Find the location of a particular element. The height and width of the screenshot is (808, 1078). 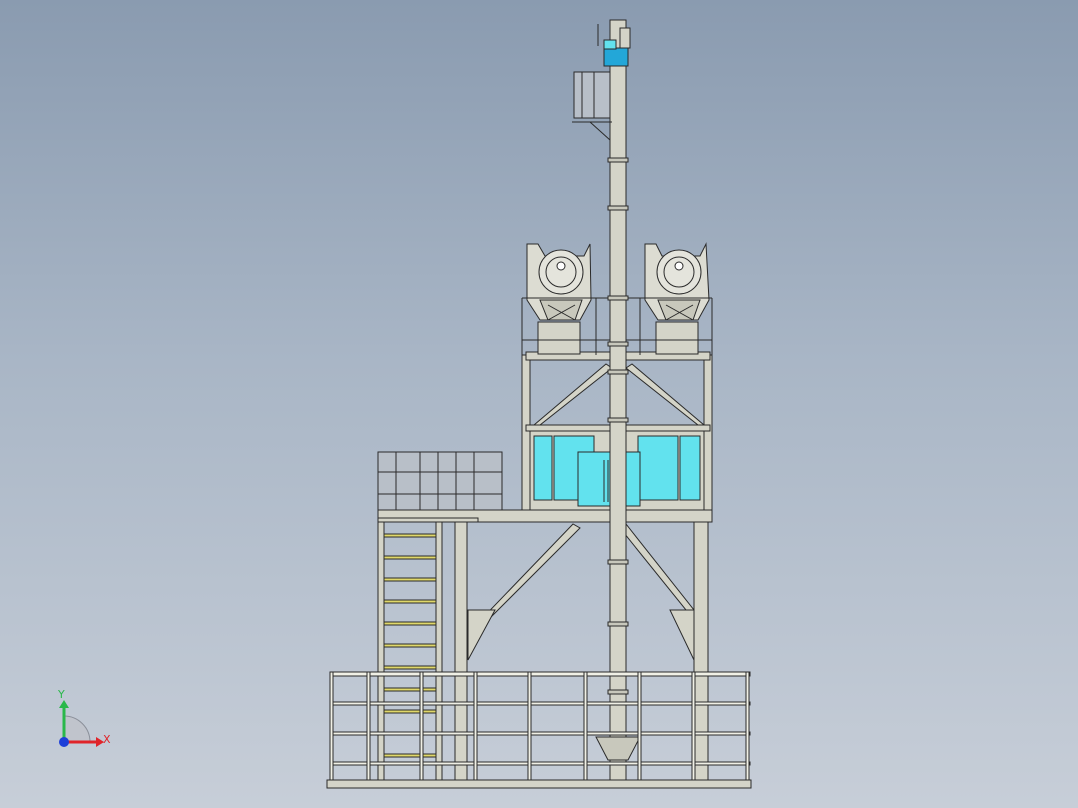

stair-flight is located at coordinates (410, 651).